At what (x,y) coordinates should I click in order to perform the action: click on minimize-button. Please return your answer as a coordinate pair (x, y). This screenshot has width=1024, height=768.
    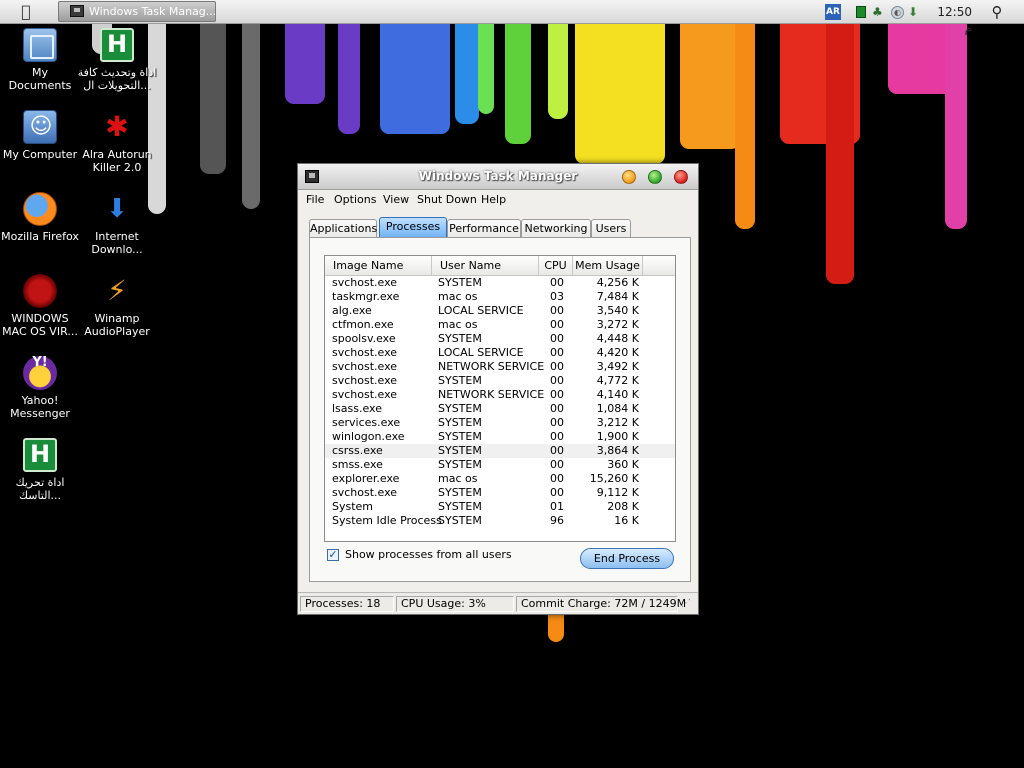
    Looking at the image, I should click on (629, 177).